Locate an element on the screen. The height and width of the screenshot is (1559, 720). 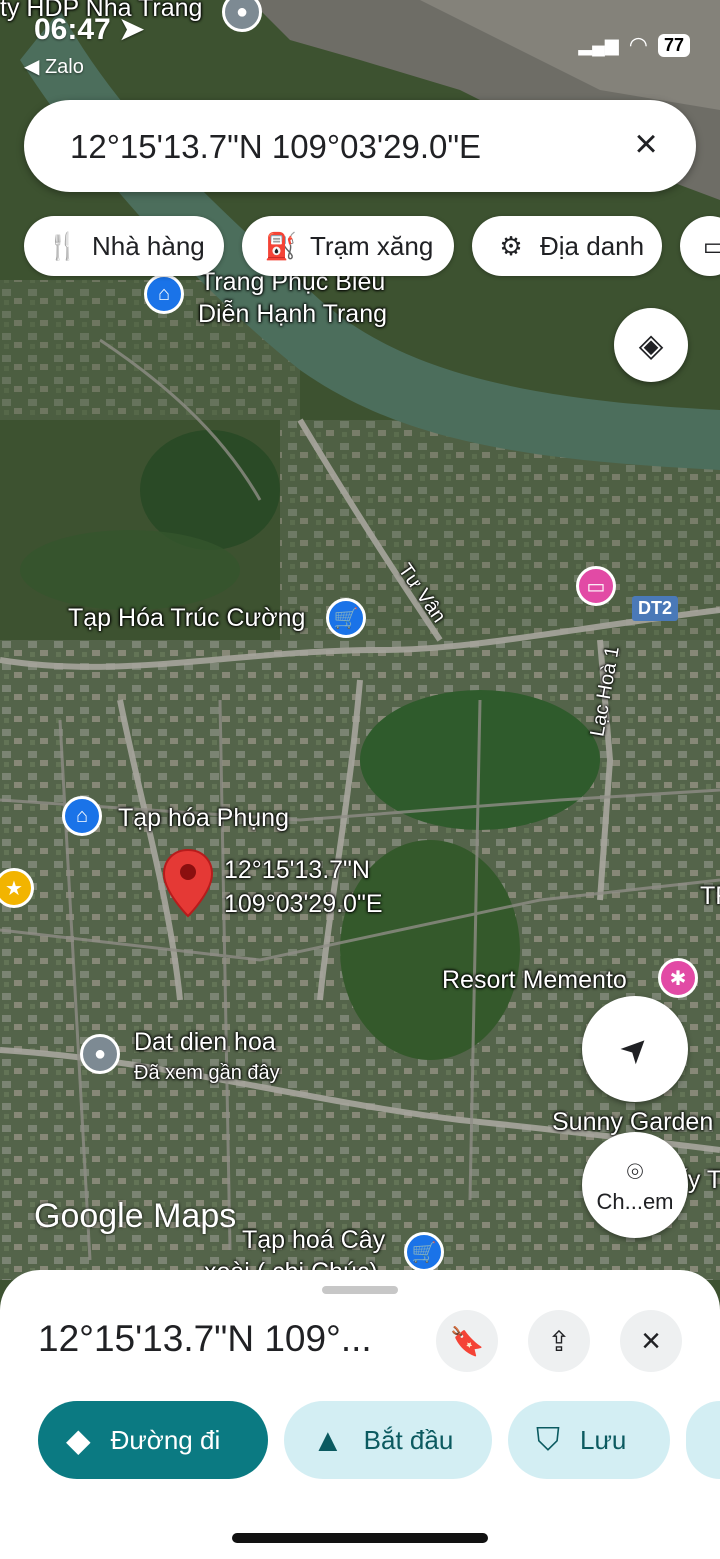
google-maps-logo: Google Maps is located at coordinates (135, 1216).